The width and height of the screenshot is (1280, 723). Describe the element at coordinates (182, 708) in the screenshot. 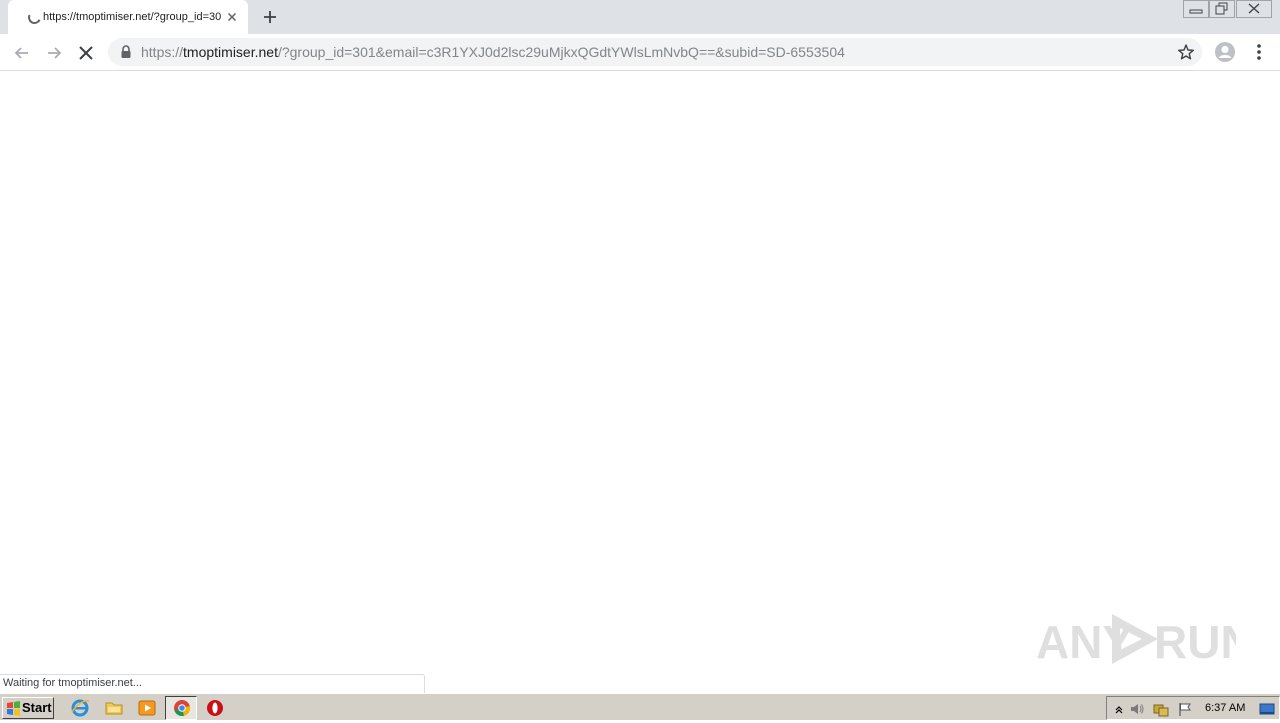

I see `chrome-icon` at that location.